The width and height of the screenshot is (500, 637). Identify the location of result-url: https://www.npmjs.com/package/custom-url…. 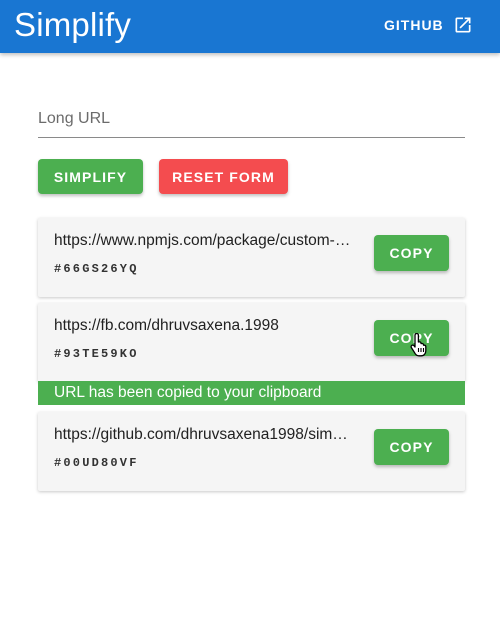
(203, 241).